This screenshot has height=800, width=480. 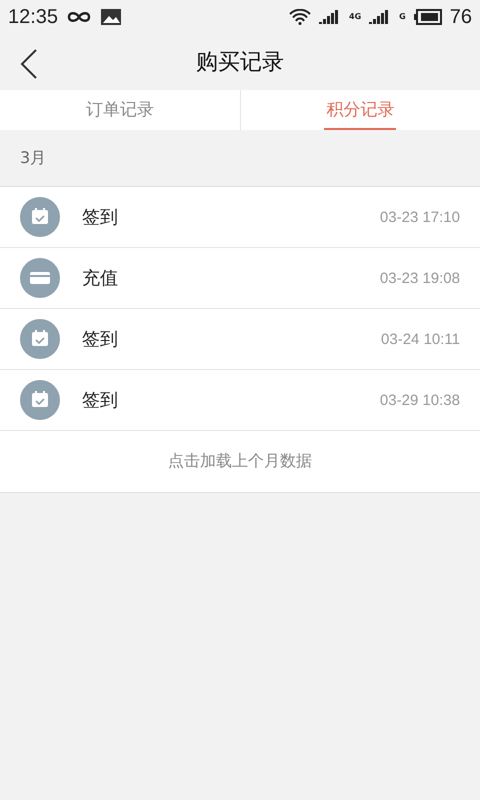 What do you see at coordinates (420, 278) in the screenshot?
I see `record-time: 03-23 19:08` at bounding box center [420, 278].